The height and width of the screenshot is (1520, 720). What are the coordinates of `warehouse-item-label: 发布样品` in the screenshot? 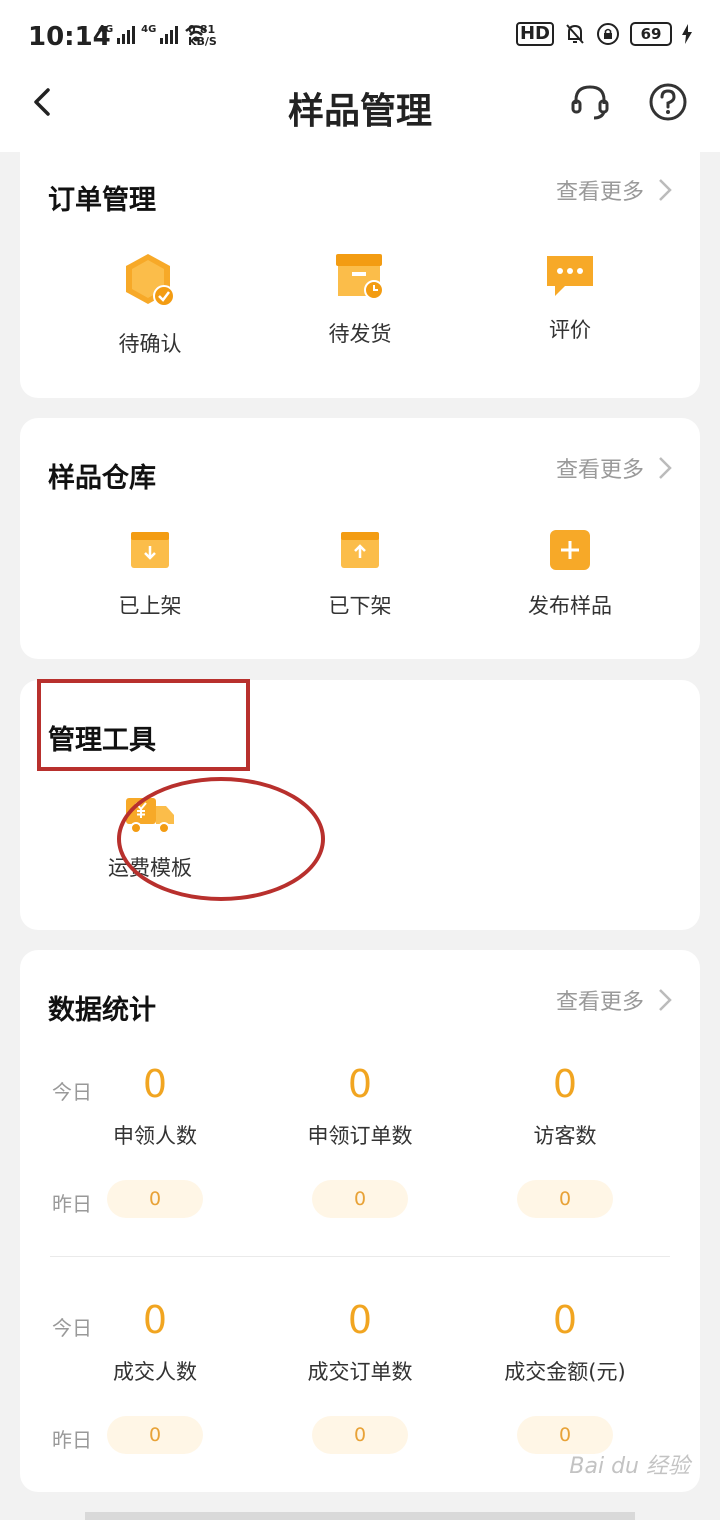 It's located at (570, 606).